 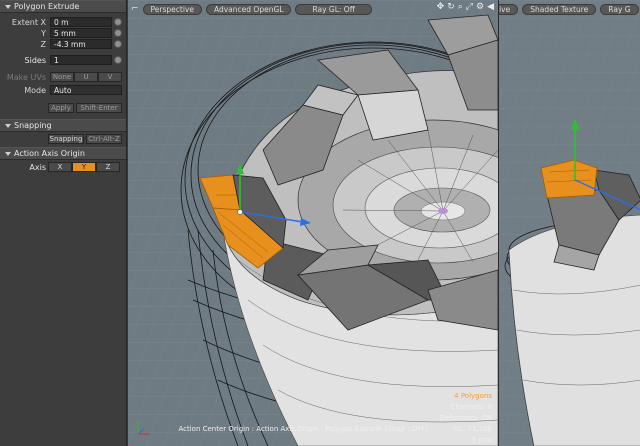 What do you see at coordinates (8, 6) in the screenshot?
I see `collapse-triangle-icon` at bounding box center [8, 6].